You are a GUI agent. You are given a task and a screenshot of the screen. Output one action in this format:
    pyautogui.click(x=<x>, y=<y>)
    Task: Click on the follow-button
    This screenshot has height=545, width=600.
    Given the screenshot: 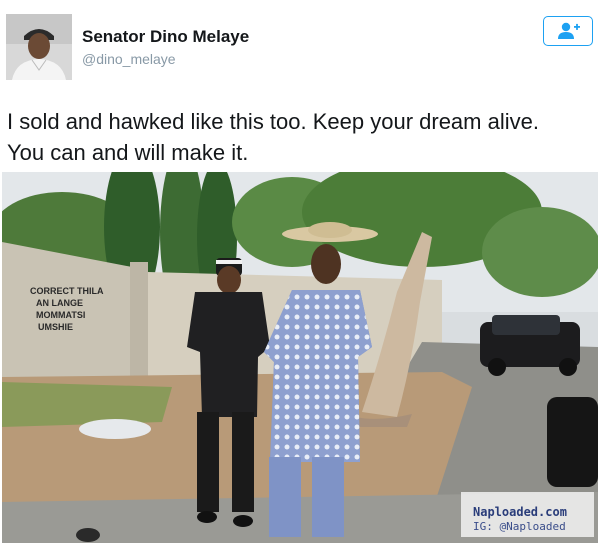 What is the action you would take?
    pyautogui.click(x=568, y=31)
    